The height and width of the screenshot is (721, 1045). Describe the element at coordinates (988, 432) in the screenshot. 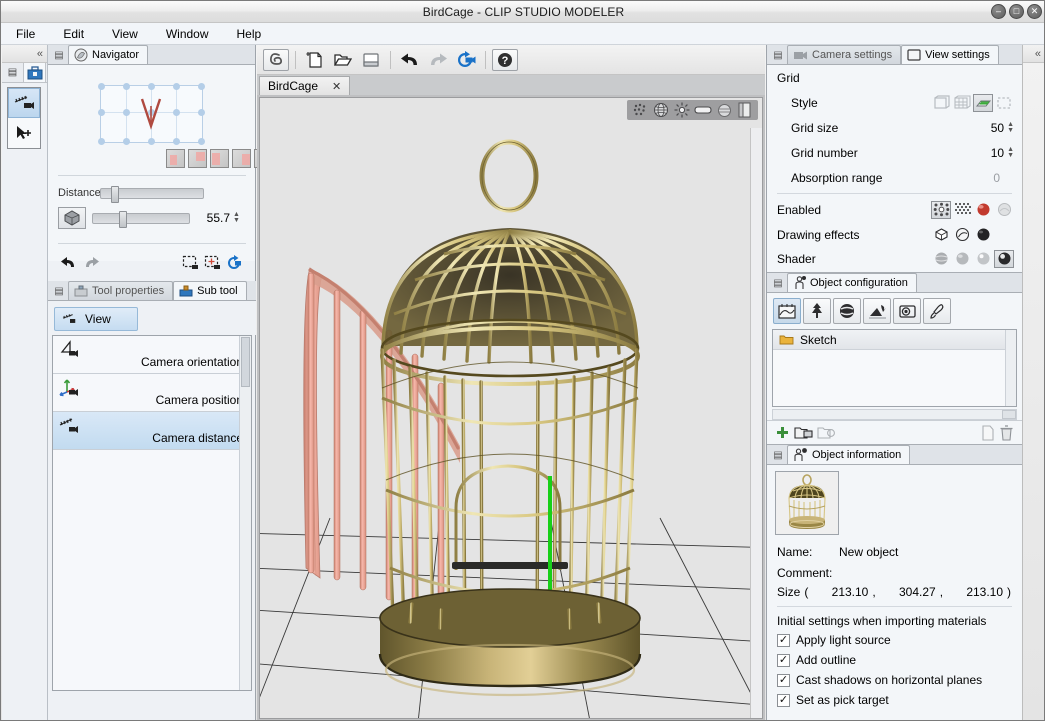

I see `duplicate-button` at that location.